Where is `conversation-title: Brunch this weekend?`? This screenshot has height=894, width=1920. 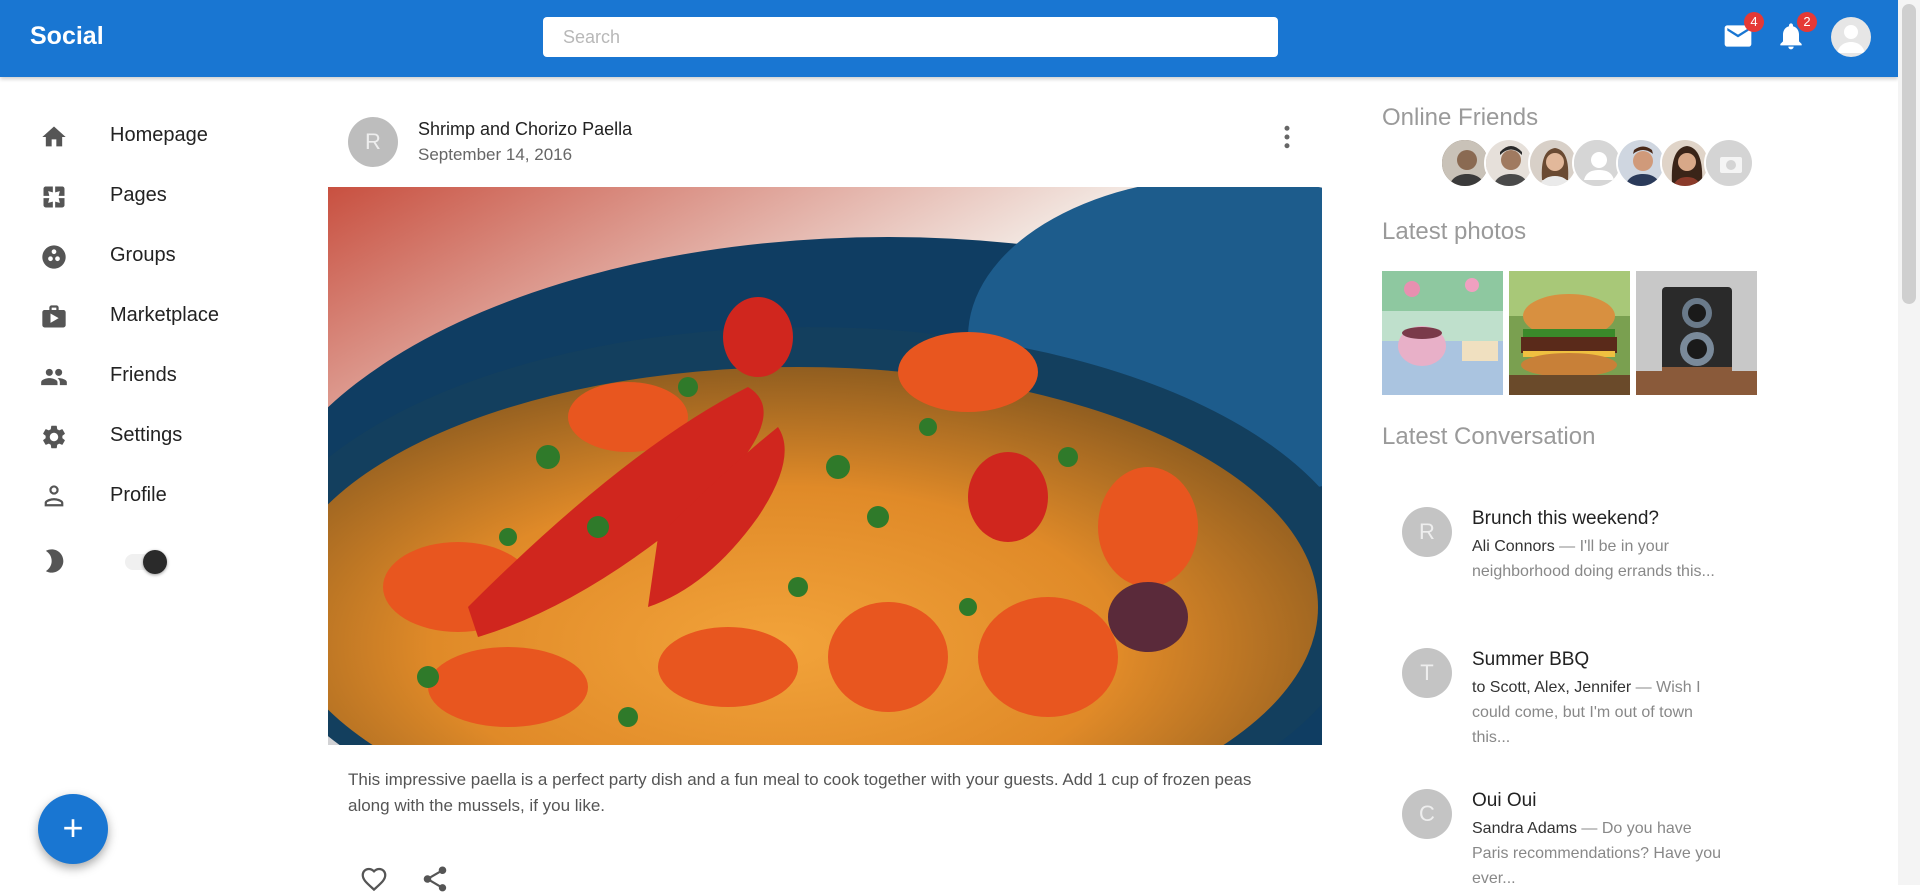
conversation-title: Brunch this weekend? is located at coordinates (1565, 518).